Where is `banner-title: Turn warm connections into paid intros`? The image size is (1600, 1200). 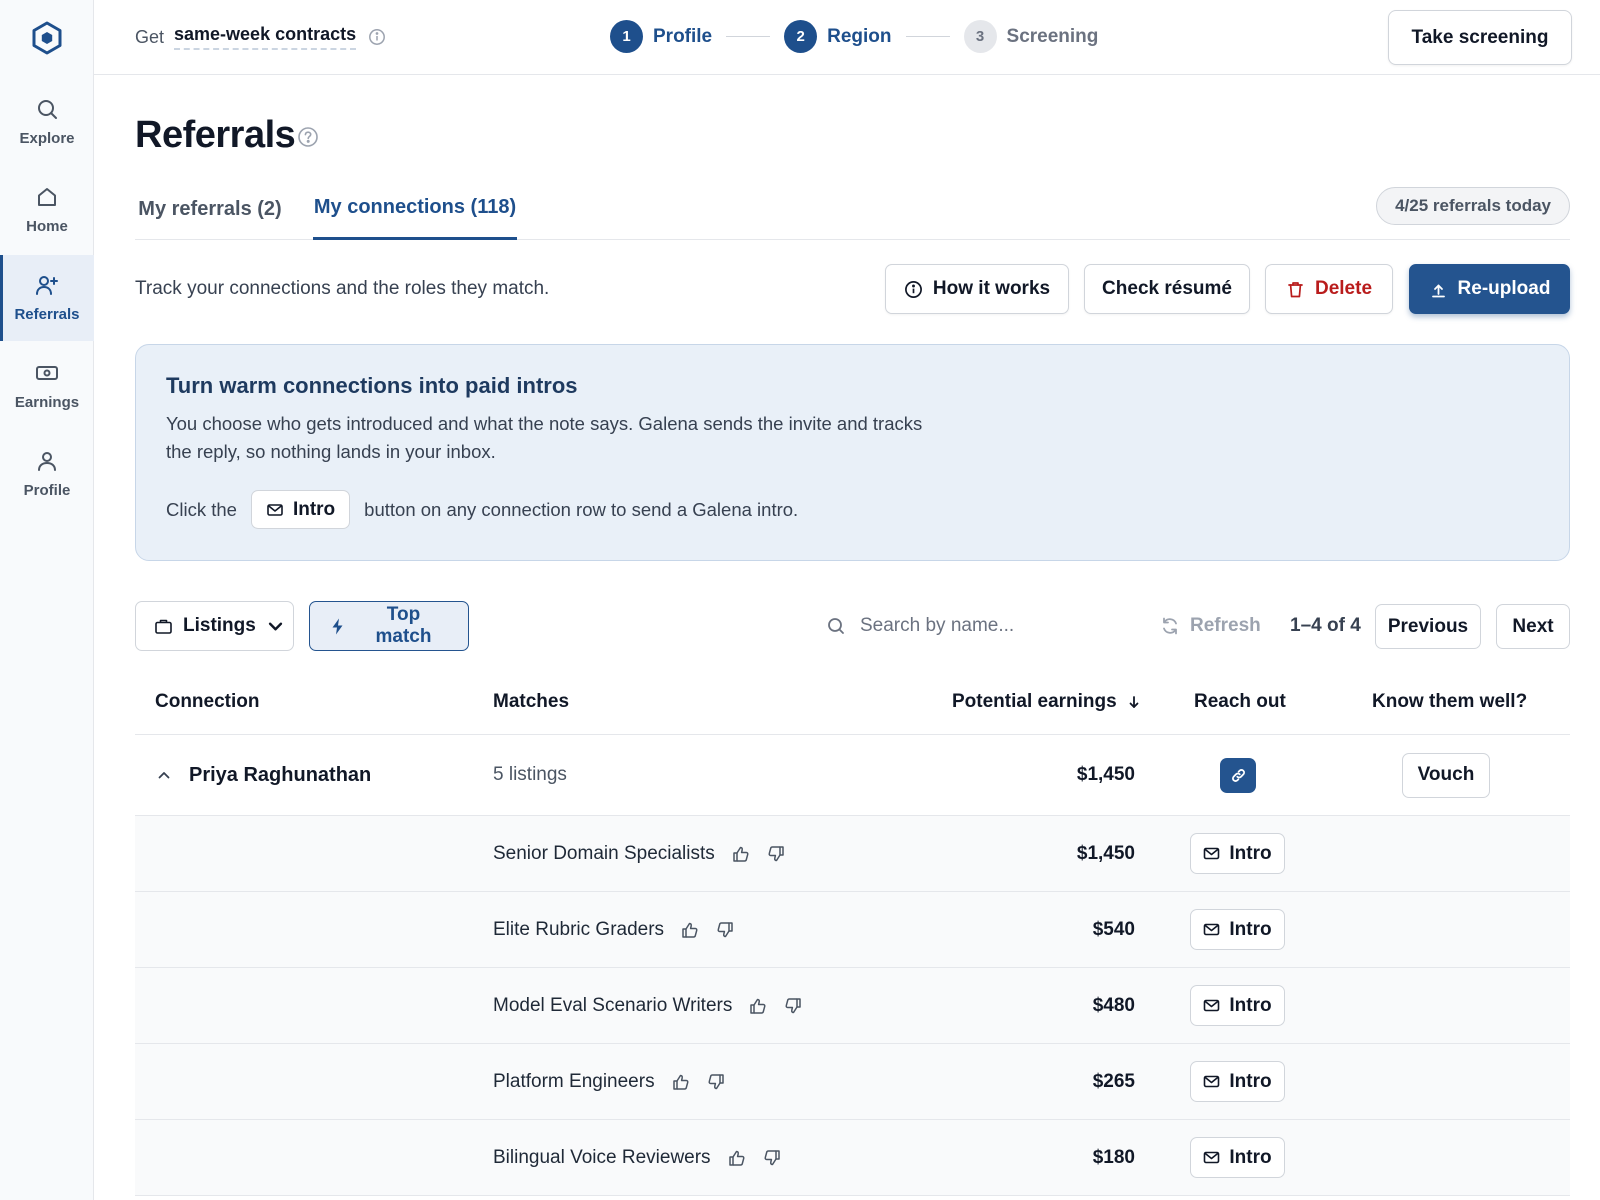
banner-title: Turn warm connections into paid intros is located at coordinates (372, 385).